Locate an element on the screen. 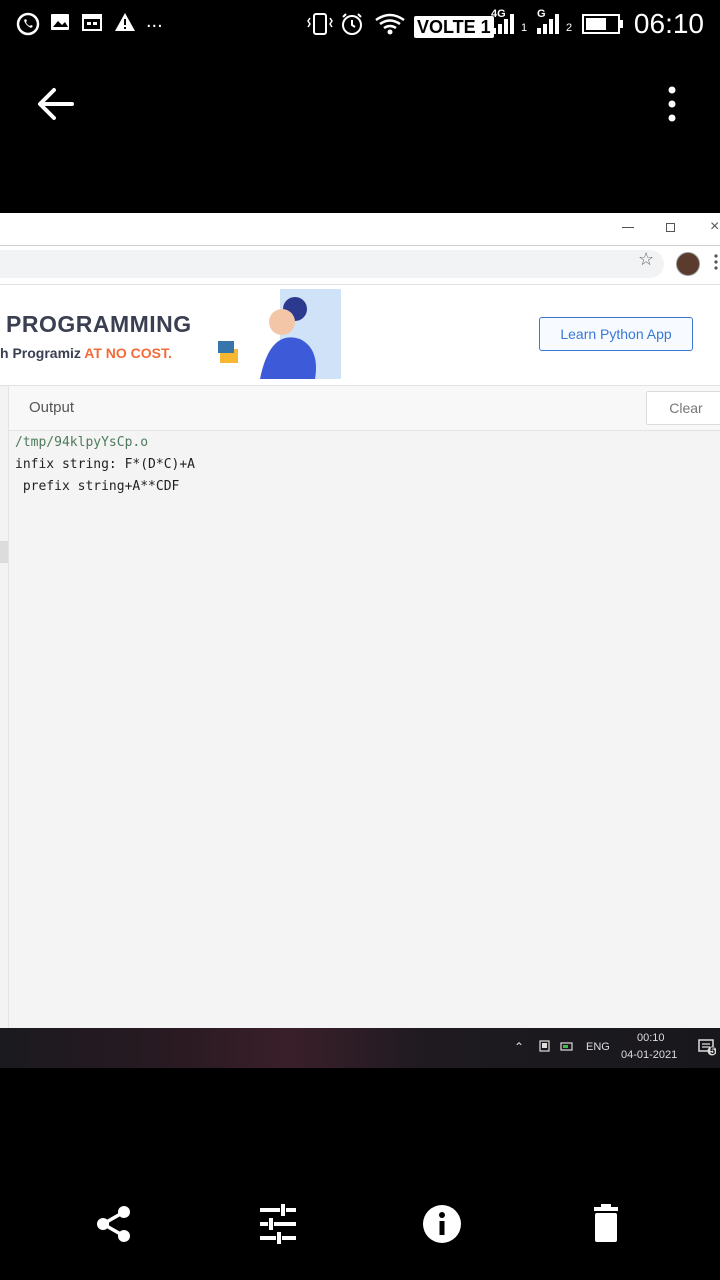  restore-icon is located at coordinates (670, 227).